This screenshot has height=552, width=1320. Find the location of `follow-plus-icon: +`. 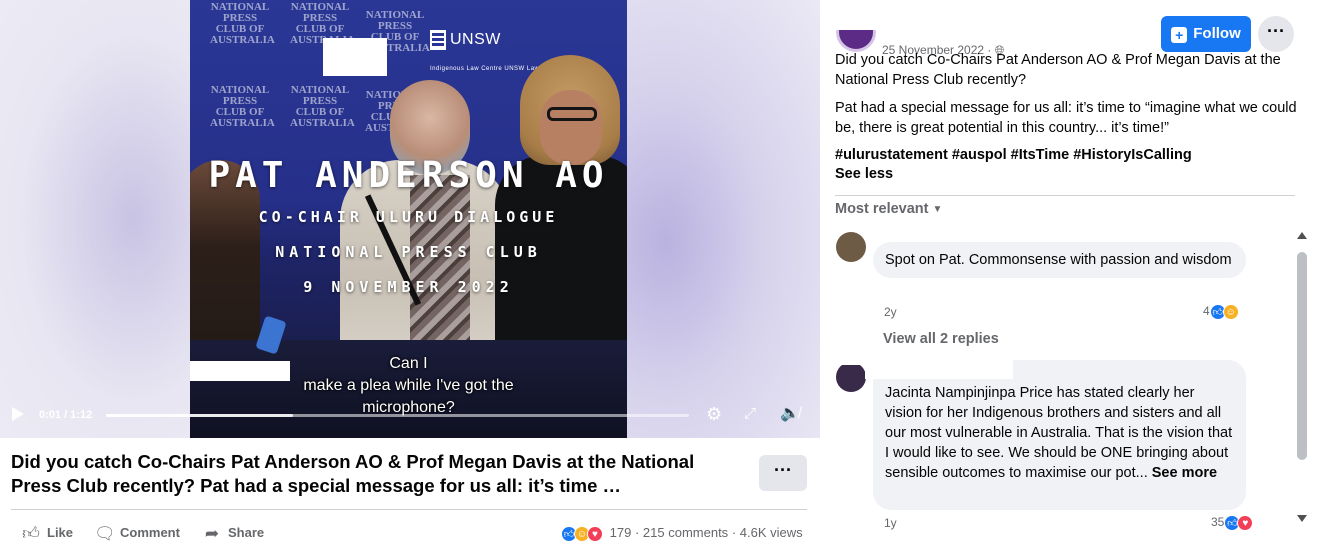

follow-plus-icon: + is located at coordinates (1179, 35).